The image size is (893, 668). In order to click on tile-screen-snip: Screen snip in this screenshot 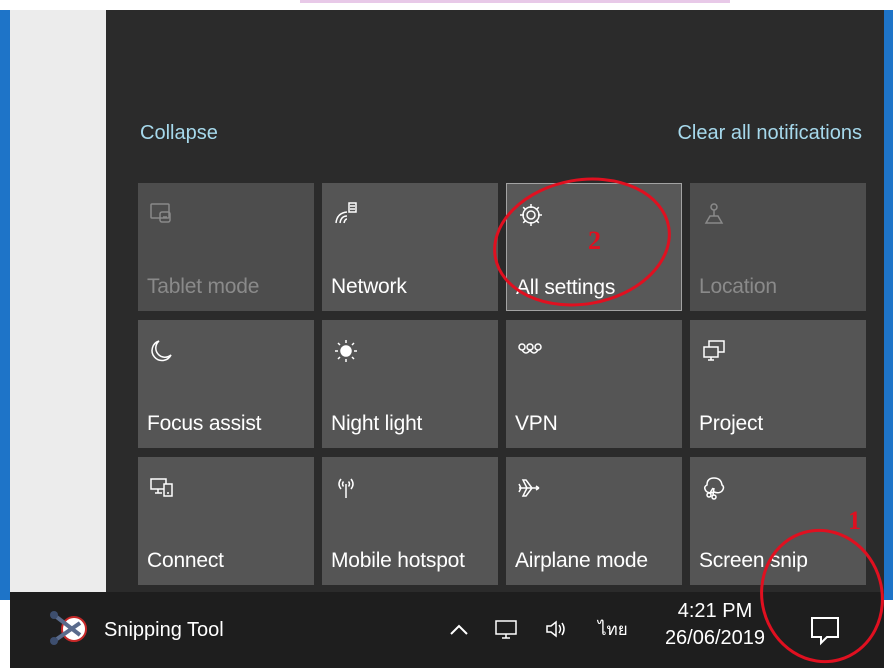, I will do `click(778, 521)`.